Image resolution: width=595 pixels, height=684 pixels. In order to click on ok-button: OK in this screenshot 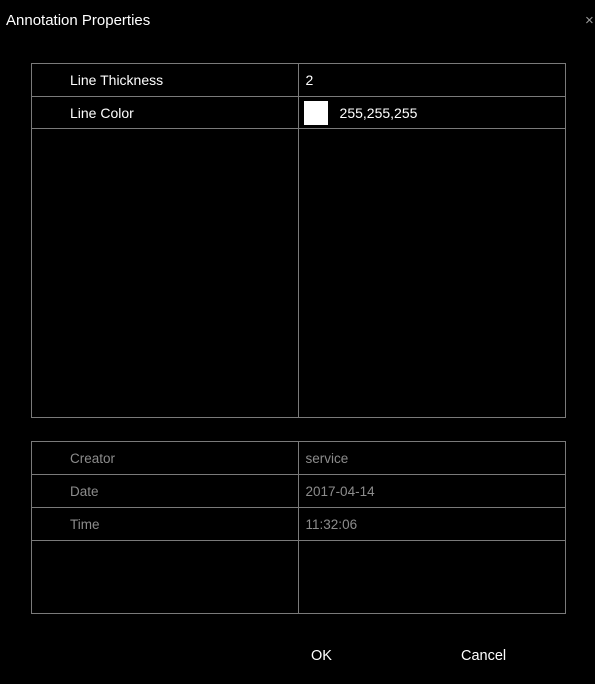, I will do `click(321, 656)`.